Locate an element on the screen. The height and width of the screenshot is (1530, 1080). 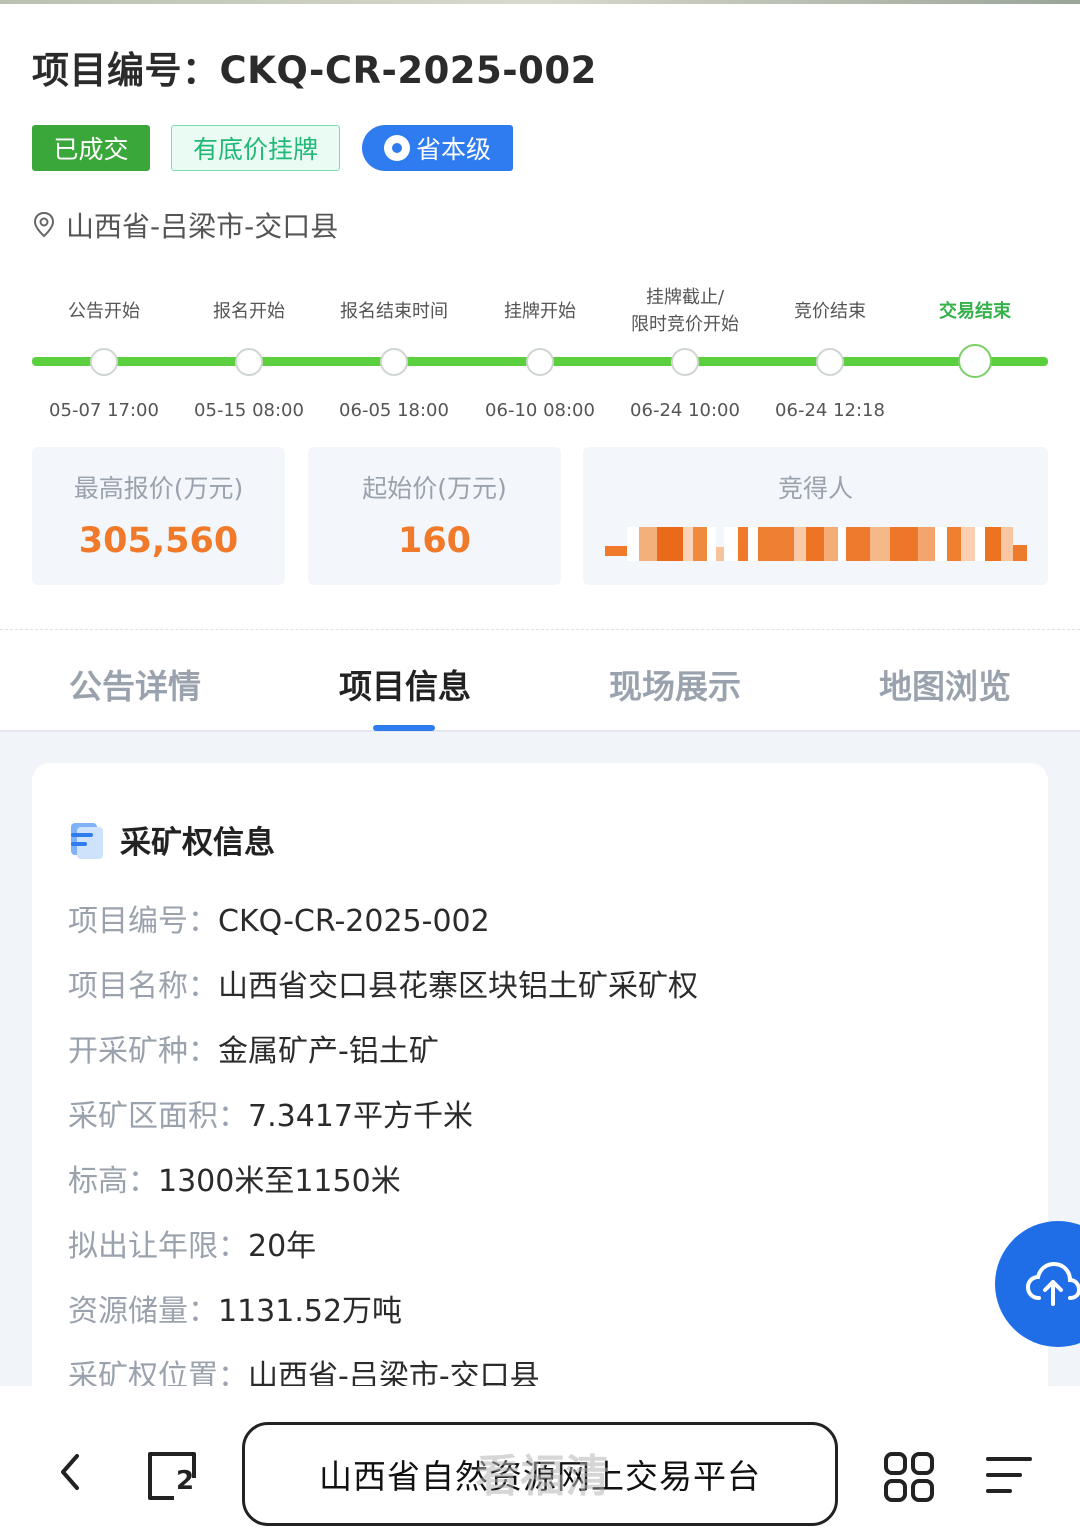
winner-card: 竞得人 is located at coordinates (815, 516).